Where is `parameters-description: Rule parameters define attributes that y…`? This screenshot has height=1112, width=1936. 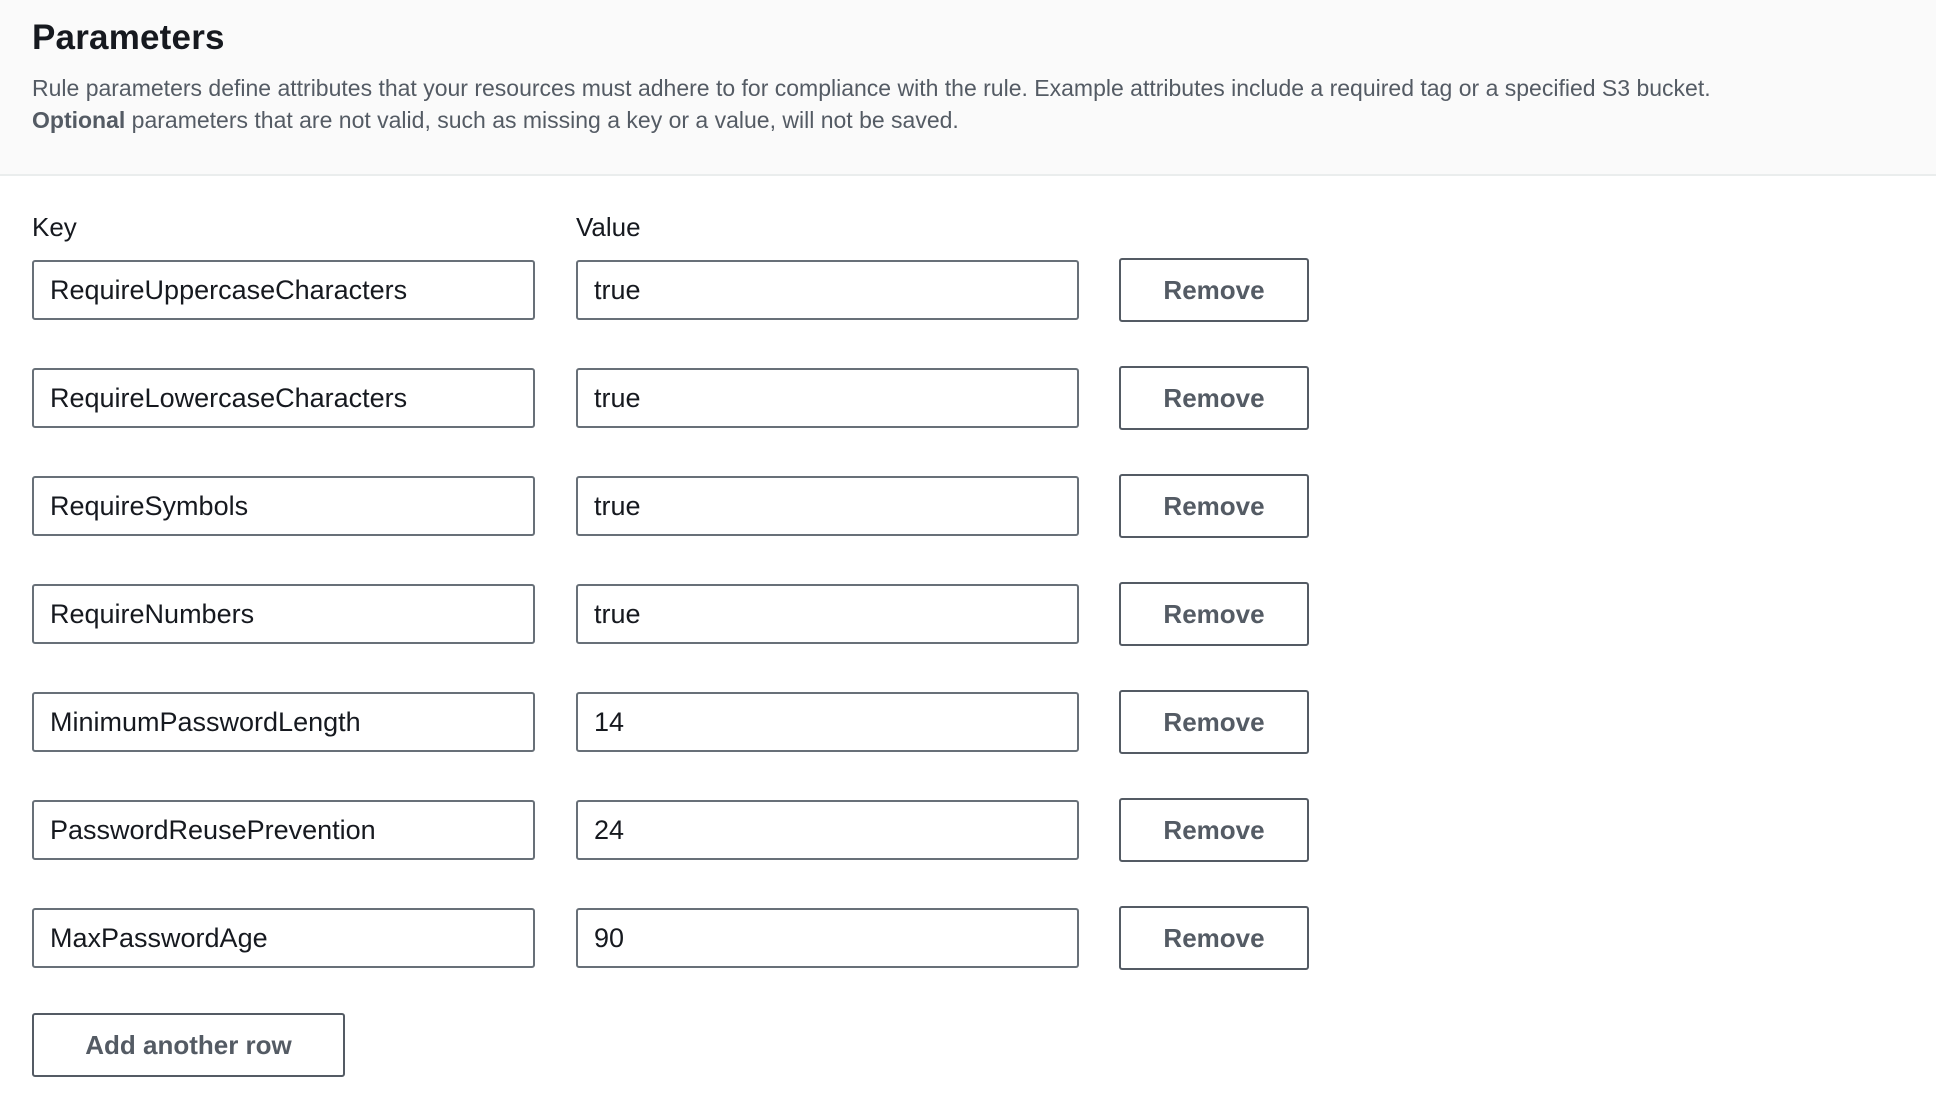 parameters-description: Rule parameters define attributes that y… is located at coordinates (972, 104).